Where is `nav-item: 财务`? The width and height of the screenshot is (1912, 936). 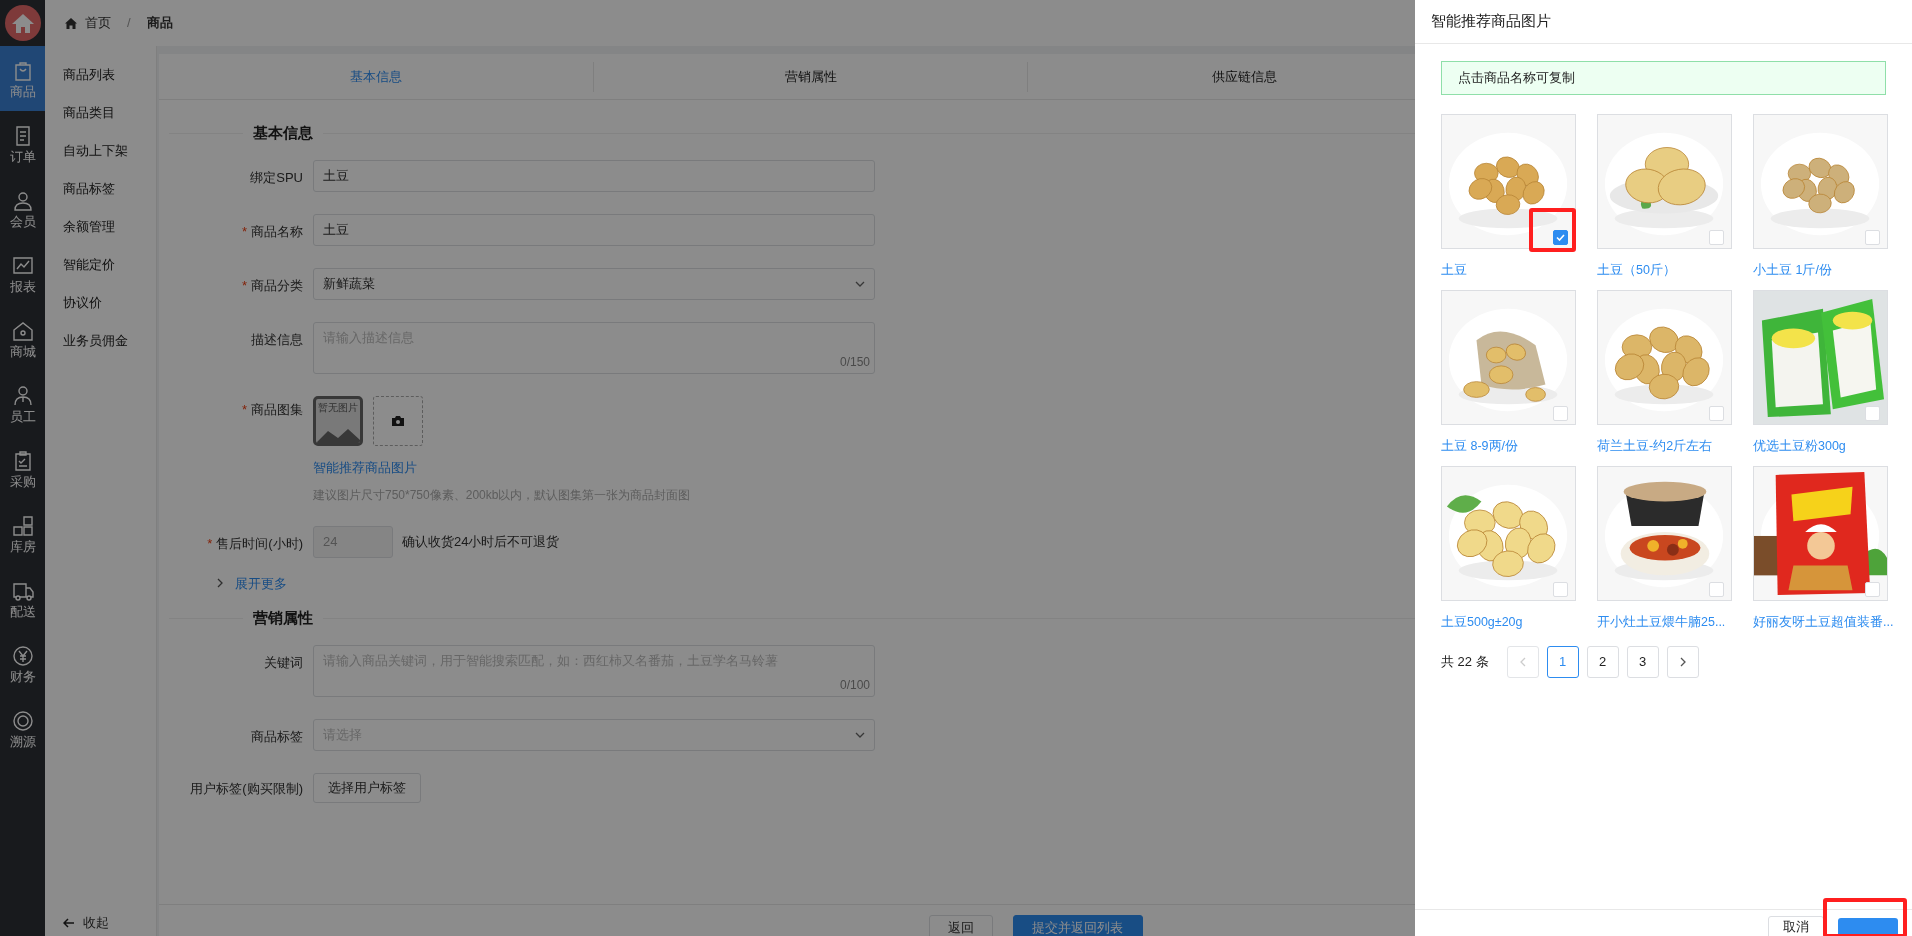 nav-item: 财务 is located at coordinates (22, 663).